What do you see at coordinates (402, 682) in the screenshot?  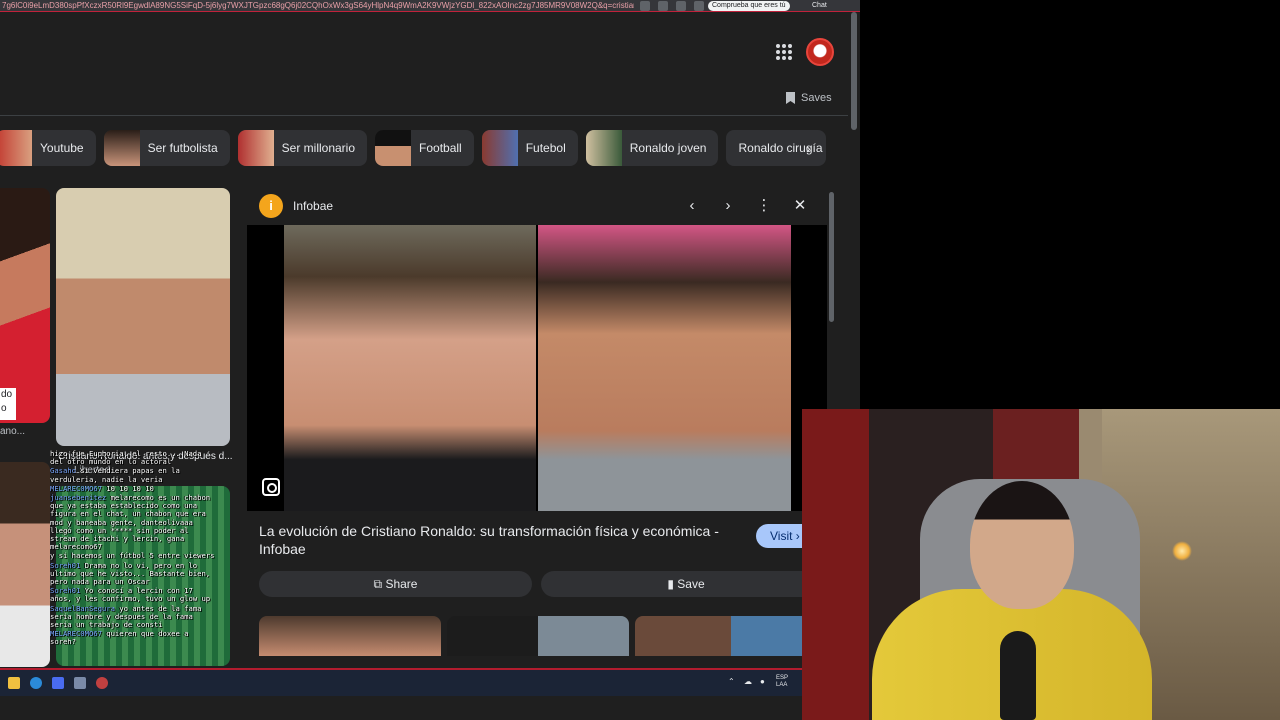 I see `windows-taskbar: ⌃ ☁ ● ESP LAA` at bounding box center [402, 682].